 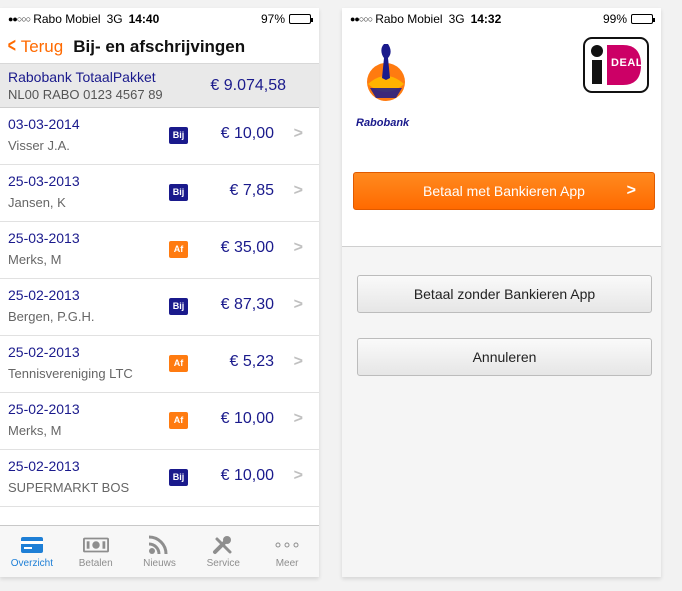 What do you see at coordinates (287, 545) in the screenshot?
I see `more-icon` at bounding box center [287, 545].